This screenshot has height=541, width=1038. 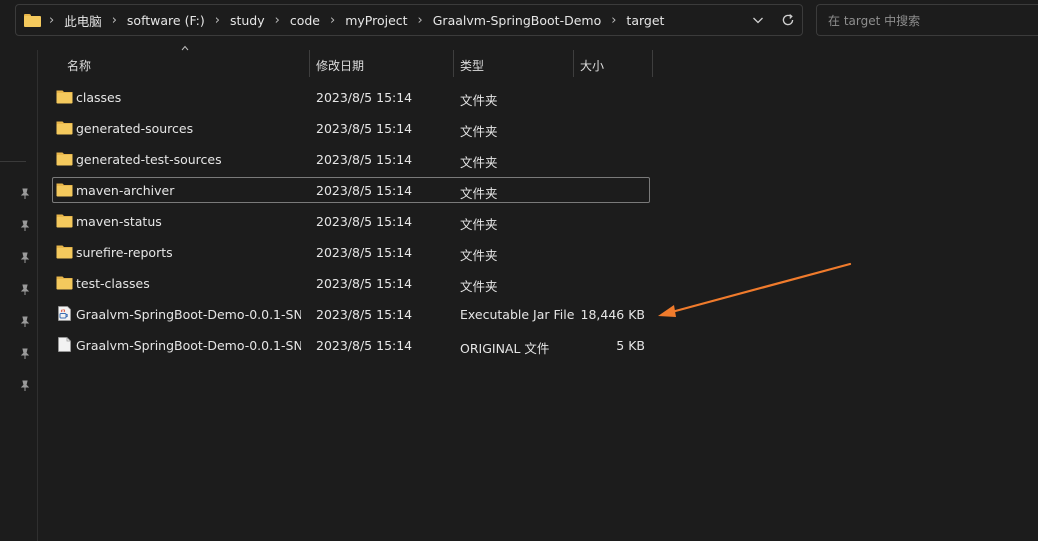 I want to click on breadcrumb-item-target: target, so click(x=645, y=20).